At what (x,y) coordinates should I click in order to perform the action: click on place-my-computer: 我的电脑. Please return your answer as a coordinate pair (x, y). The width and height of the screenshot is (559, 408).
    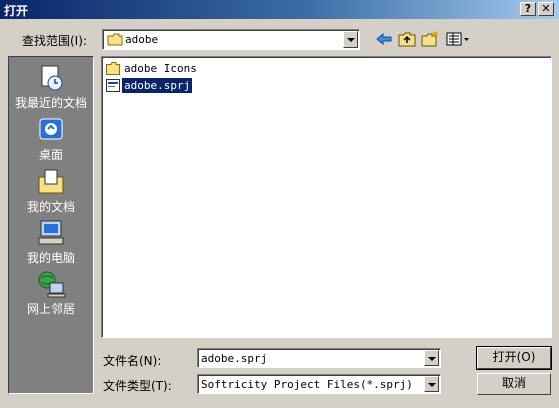
    Looking at the image, I should click on (51, 241).